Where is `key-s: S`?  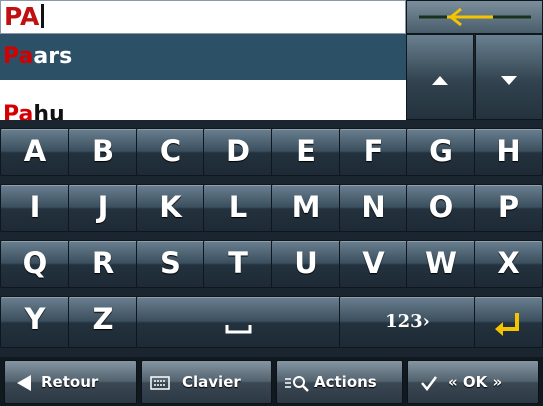
key-s: S is located at coordinates (170, 264).